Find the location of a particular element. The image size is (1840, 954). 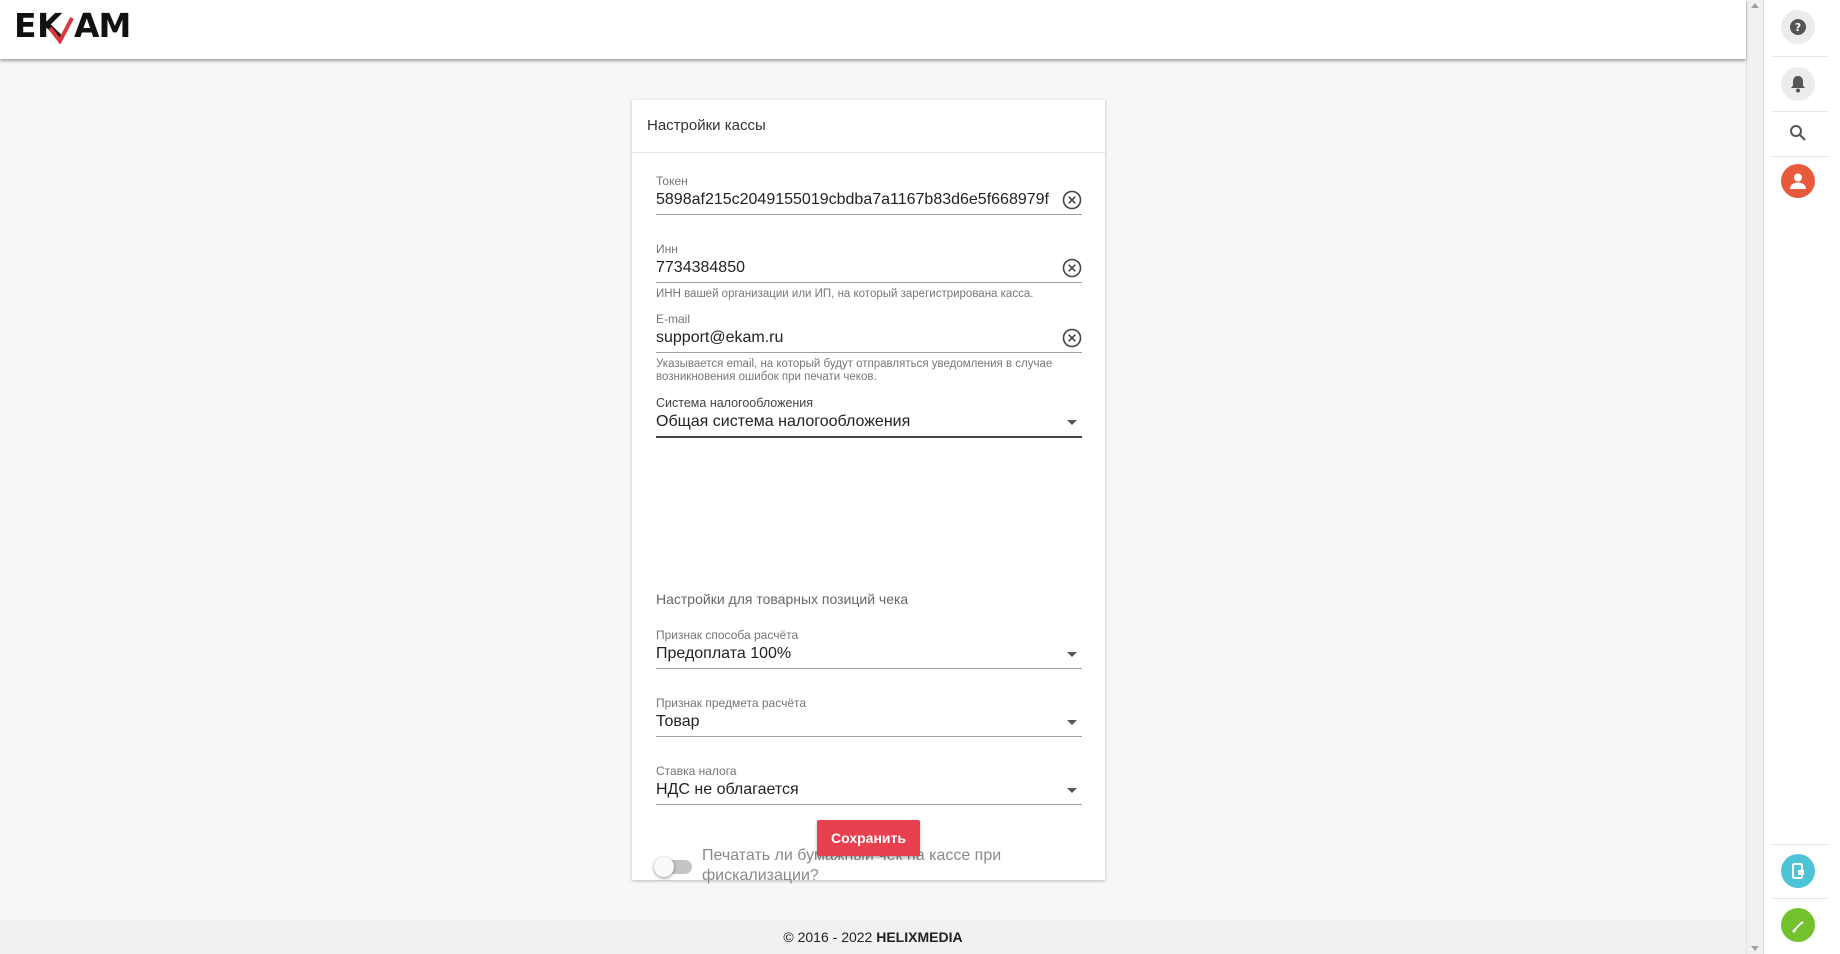

tax-system-value: Общая система налогообложения is located at coordinates (783, 421).